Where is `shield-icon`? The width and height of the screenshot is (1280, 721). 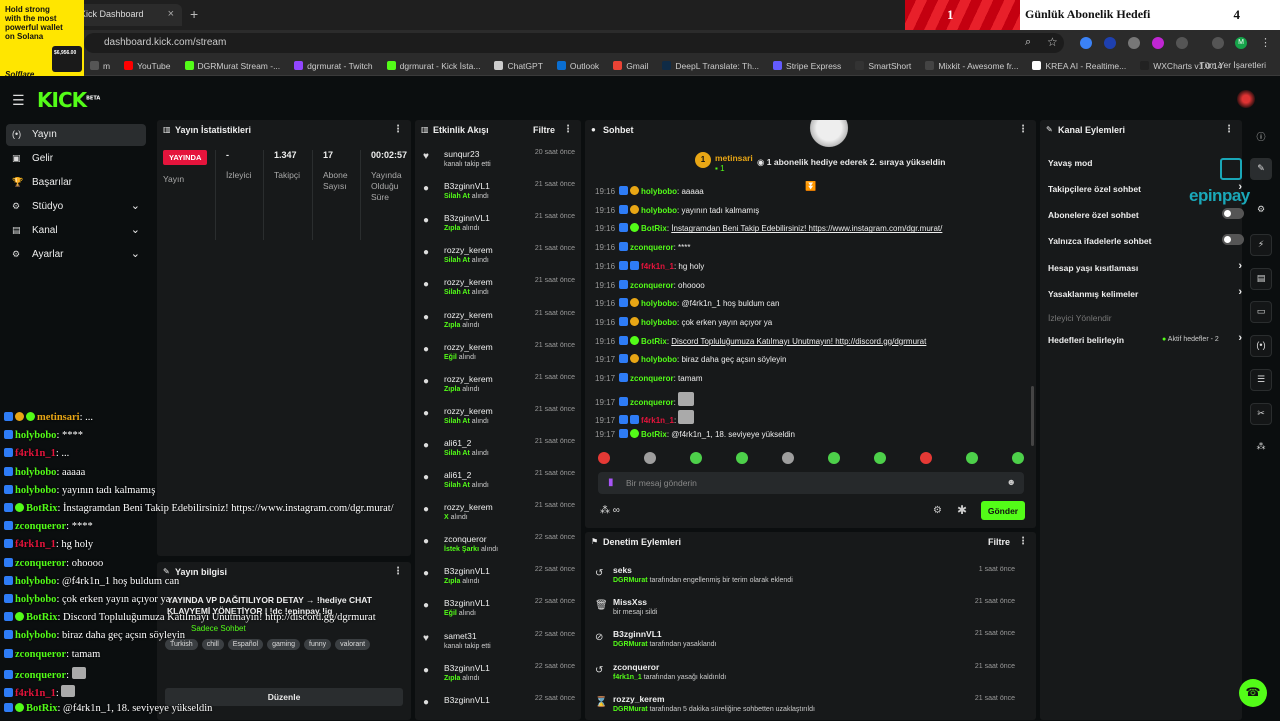 shield-icon is located at coordinates (1134, 43).